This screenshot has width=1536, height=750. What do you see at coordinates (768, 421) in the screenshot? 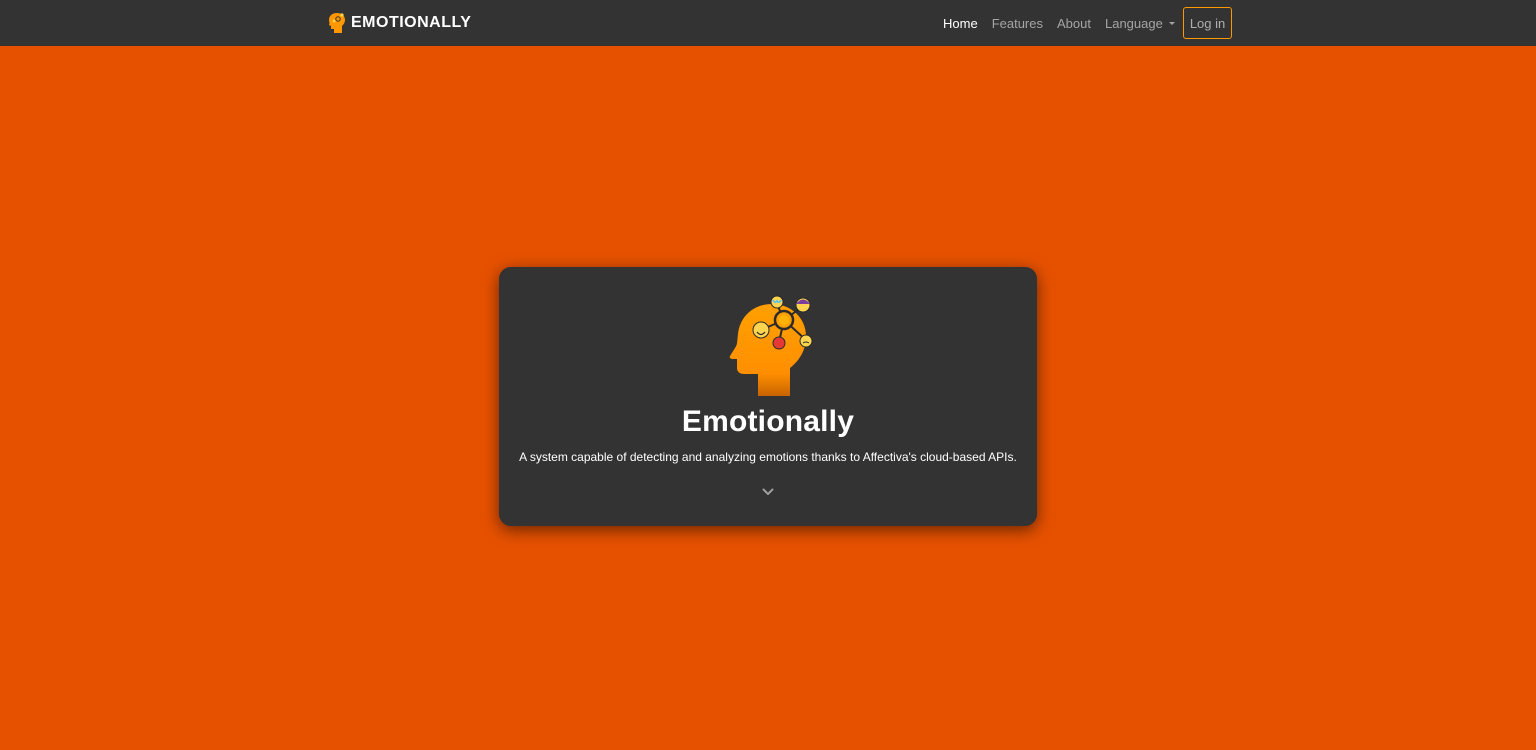
I see `hero-title: Emotionally` at bounding box center [768, 421].